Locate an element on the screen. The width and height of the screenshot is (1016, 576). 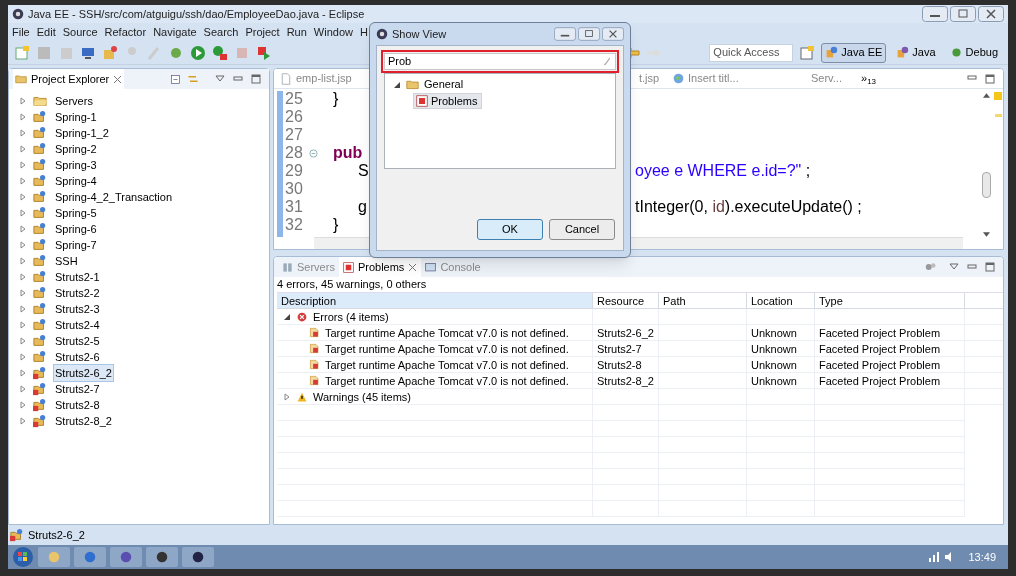
column-header: Path is located at coordinates (703, 301).